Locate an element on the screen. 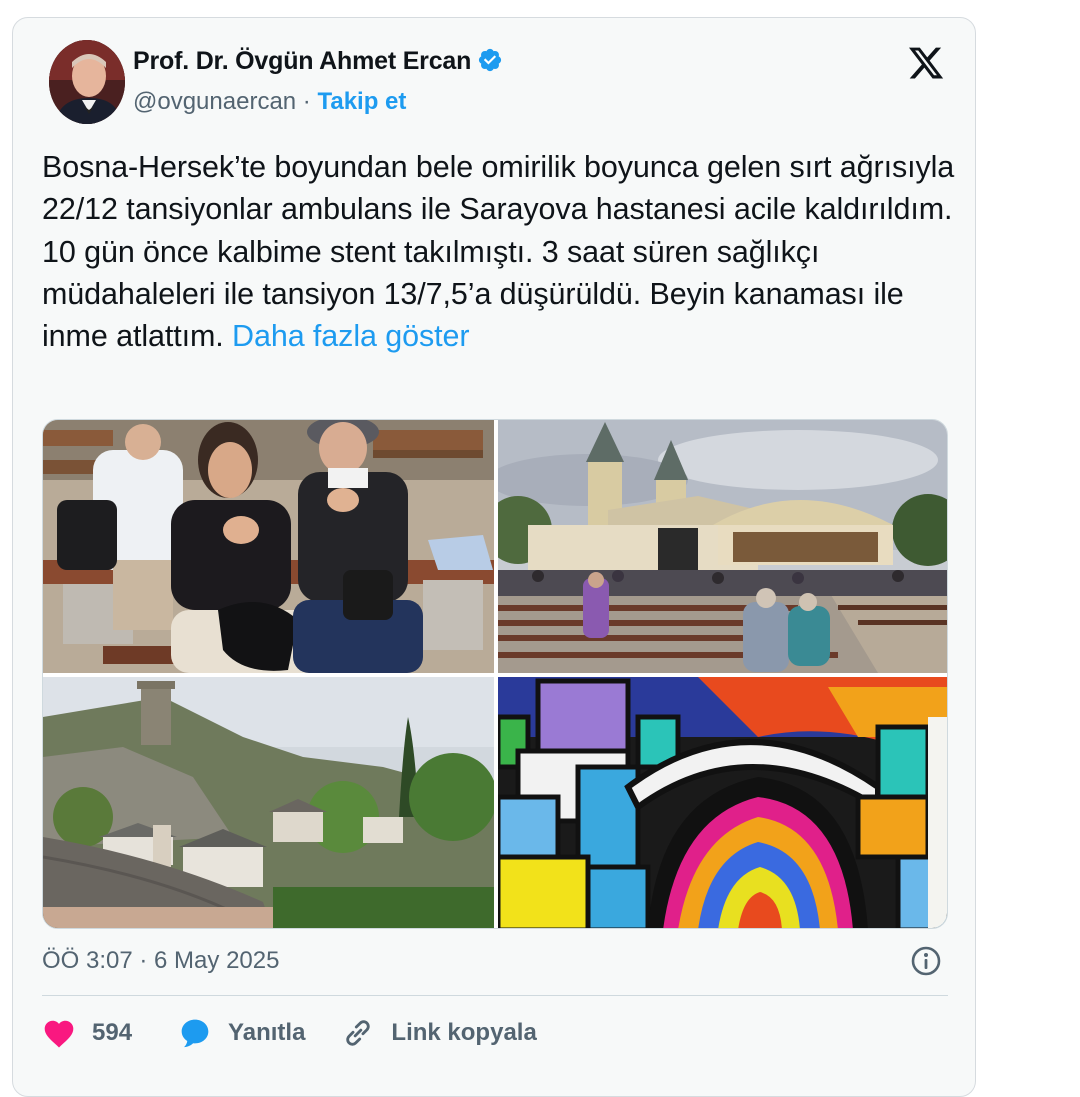 Image resolution: width=1080 pixels, height=1097 pixels. author-name: Prof. Dr. Övgün Ahmet Ercan is located at coordinates (318, 63).